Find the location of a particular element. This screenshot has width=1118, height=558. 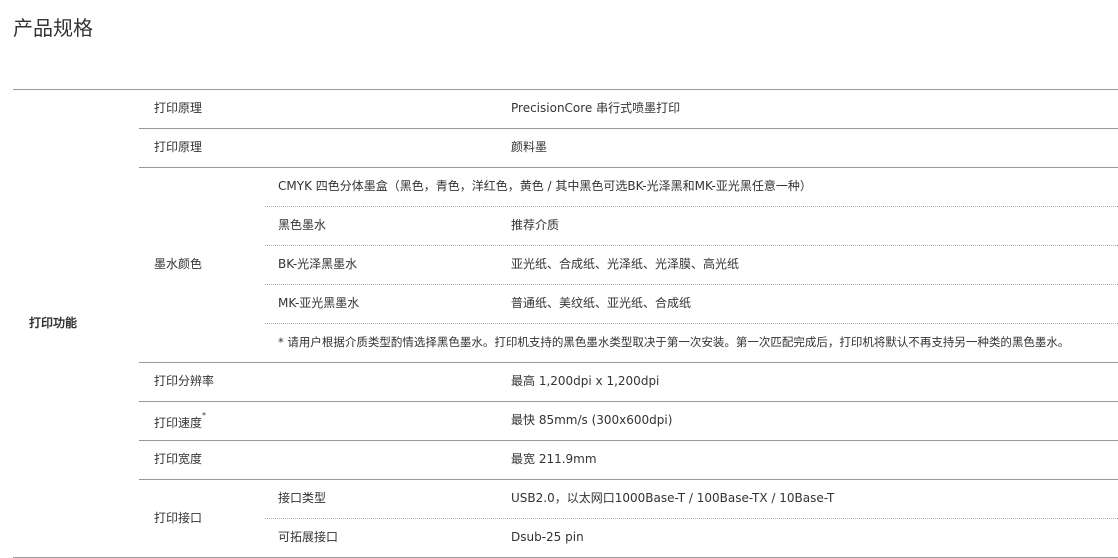

row-label: 打印宽度 is located at coordinates (178, 459).